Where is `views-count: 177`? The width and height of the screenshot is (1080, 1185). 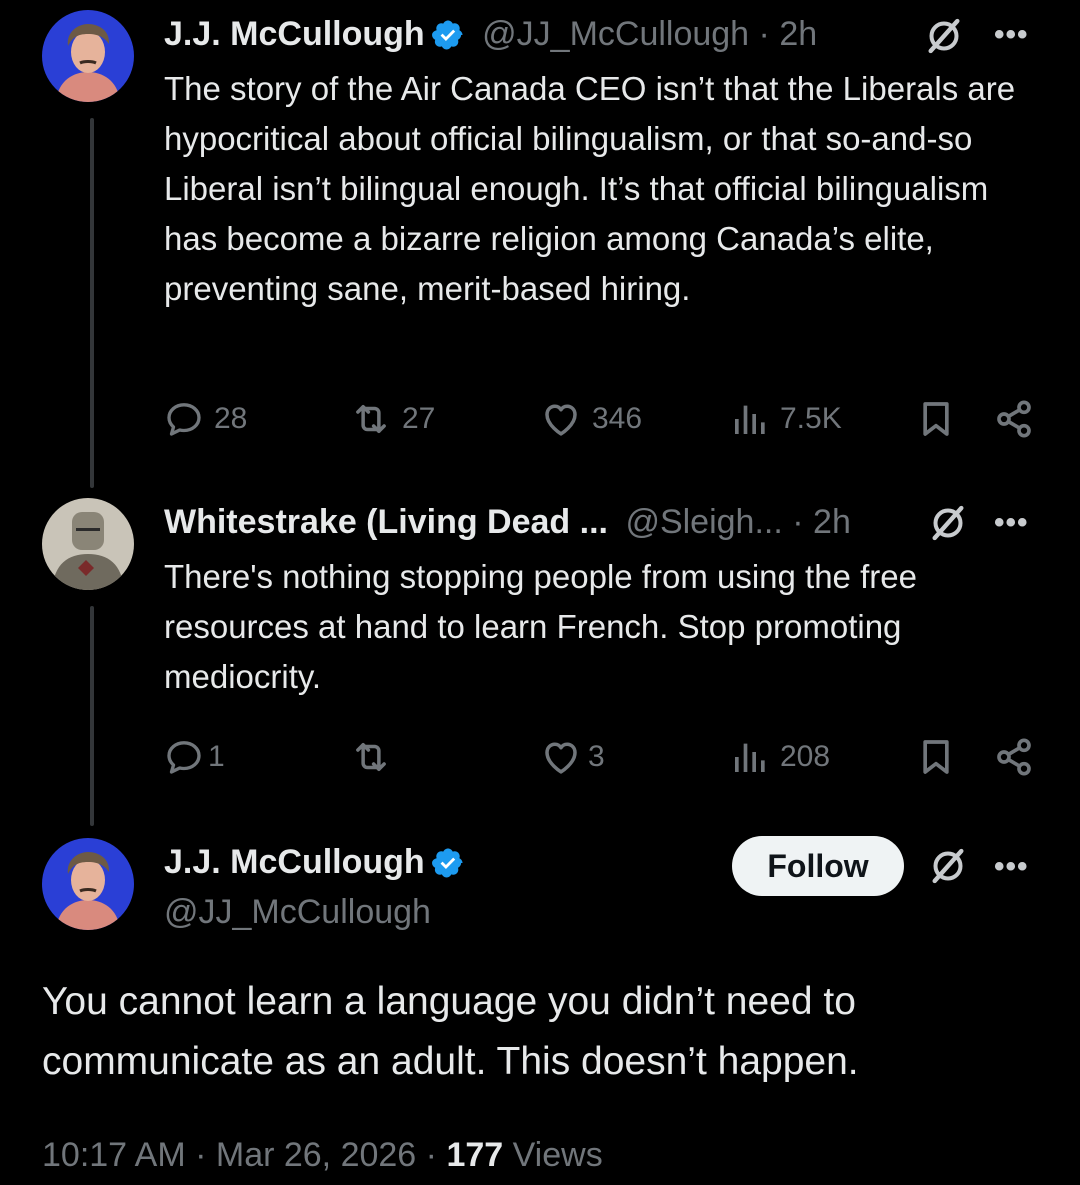
views-count: 177 is located at coordinates (475, 1155).